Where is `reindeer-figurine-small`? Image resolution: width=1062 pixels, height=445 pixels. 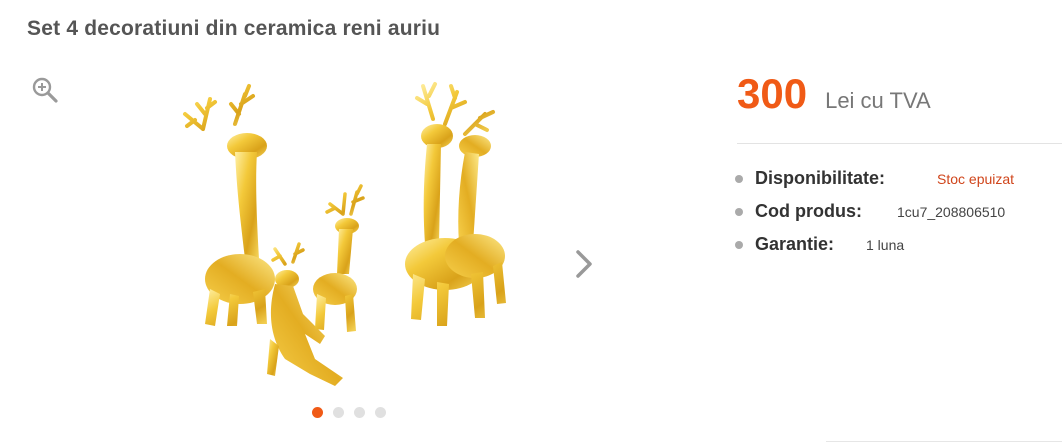 reindeer-figurine-small is located at coordinates (339, 258).